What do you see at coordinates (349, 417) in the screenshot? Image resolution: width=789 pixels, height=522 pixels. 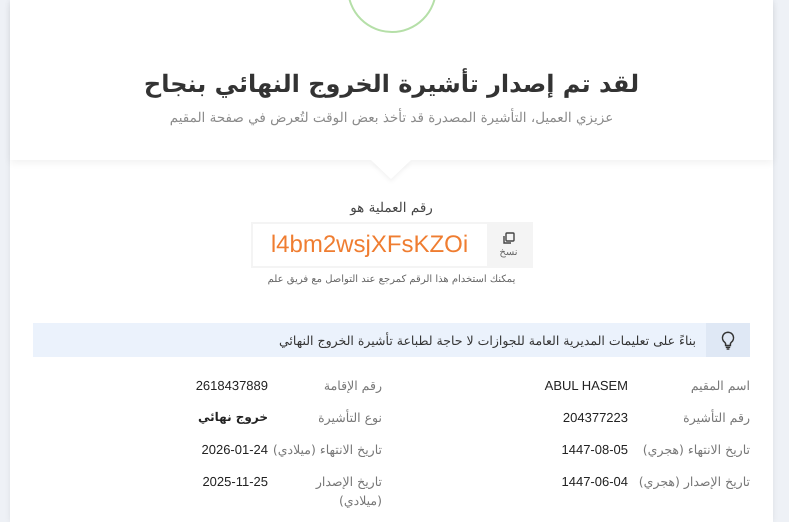 I see `detail-label: نوع التأشيرة` at bounding box center [349, 417].